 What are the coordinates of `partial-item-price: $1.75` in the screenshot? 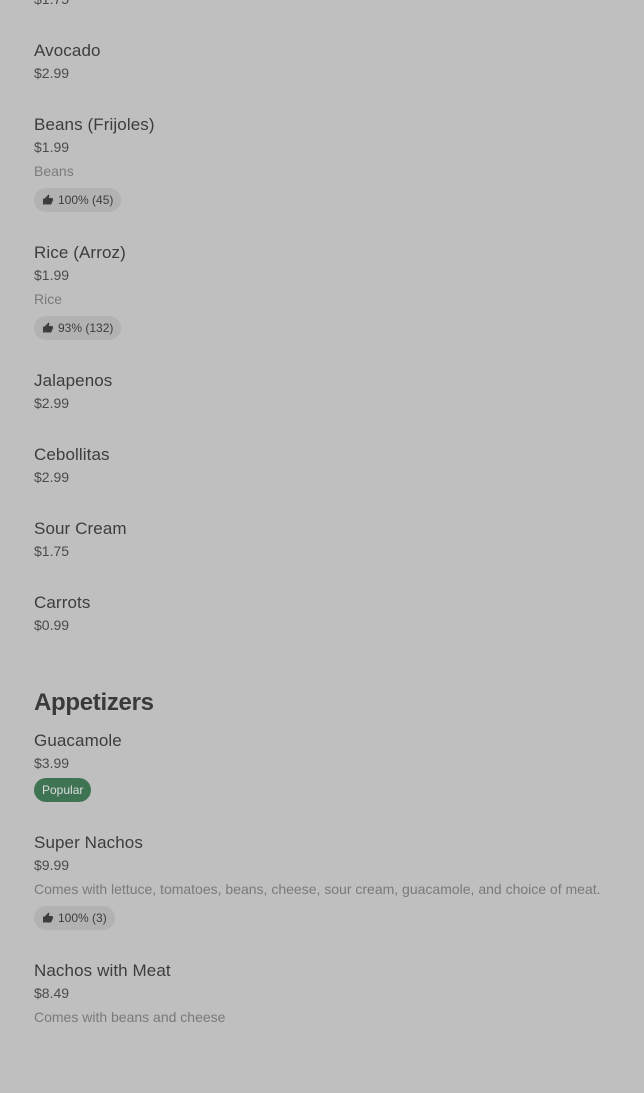 It's located at (339, 4).